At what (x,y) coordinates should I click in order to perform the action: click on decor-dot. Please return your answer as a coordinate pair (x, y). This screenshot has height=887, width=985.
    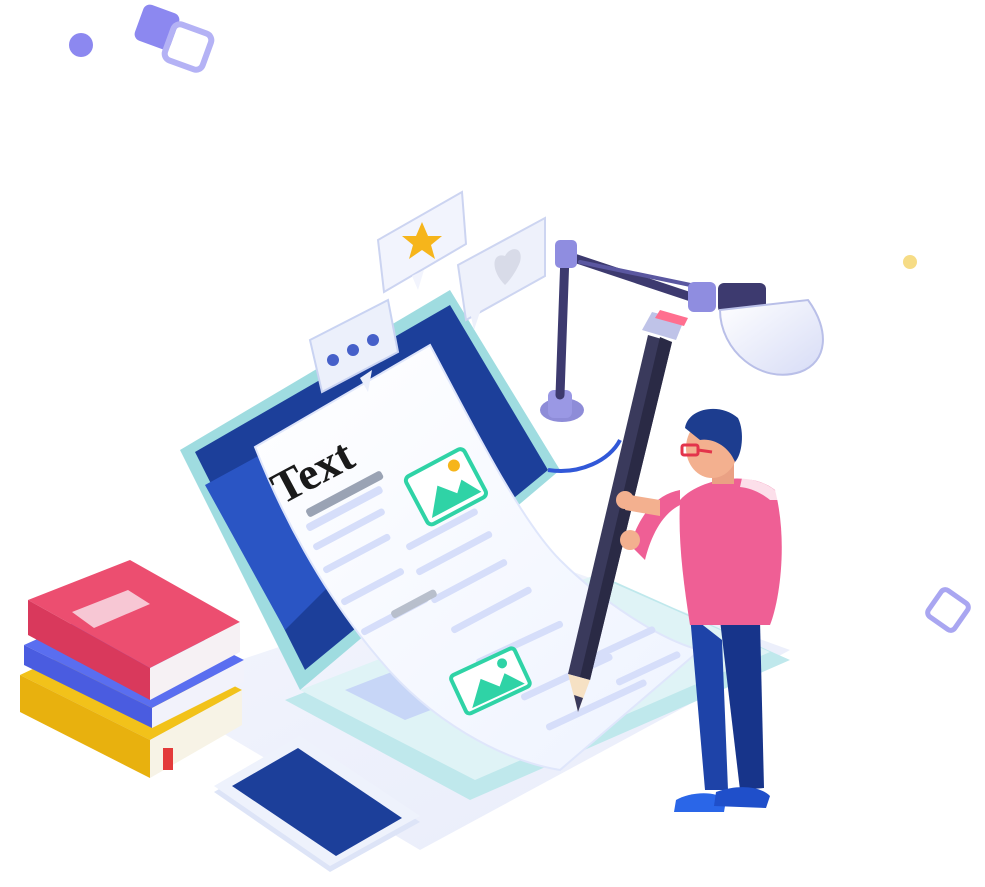
    Looking at the image, I should click on (81, 45).